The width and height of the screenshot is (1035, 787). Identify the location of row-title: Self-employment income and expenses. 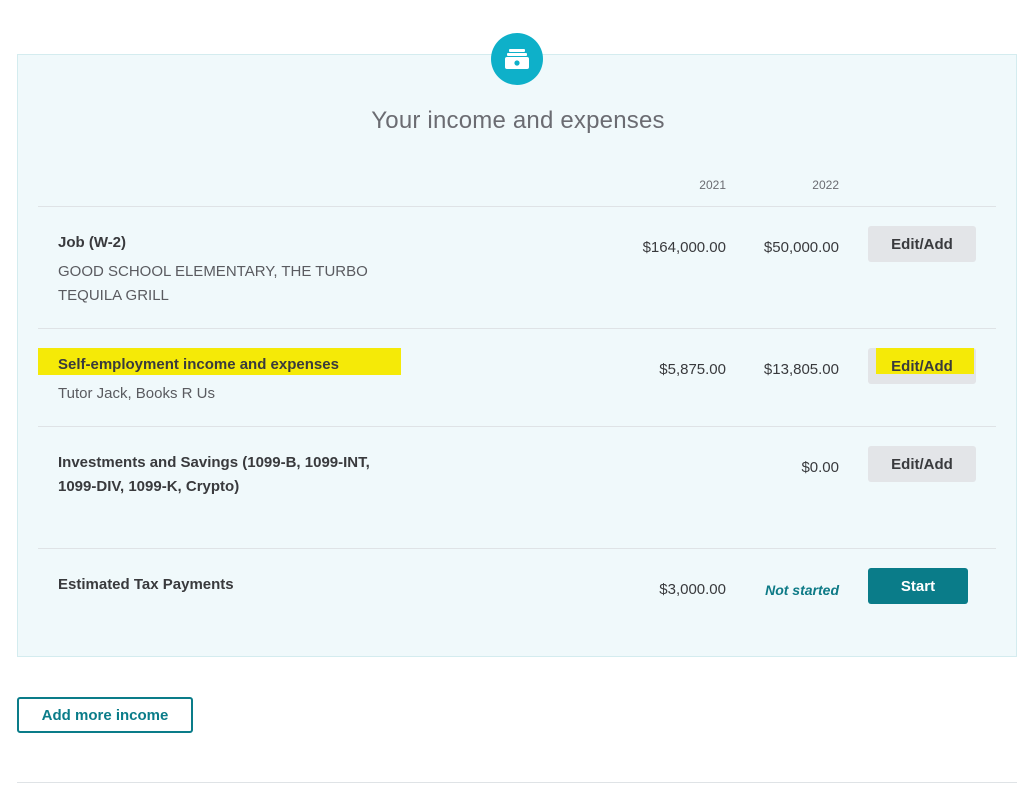
(198, 364).